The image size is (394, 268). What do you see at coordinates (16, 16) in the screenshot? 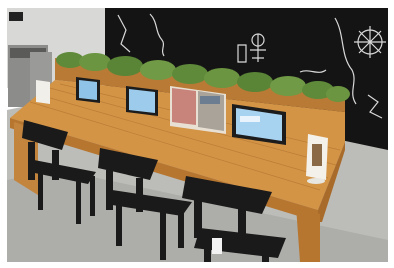
I see `wall-sign` at bounding box center [16, 16].